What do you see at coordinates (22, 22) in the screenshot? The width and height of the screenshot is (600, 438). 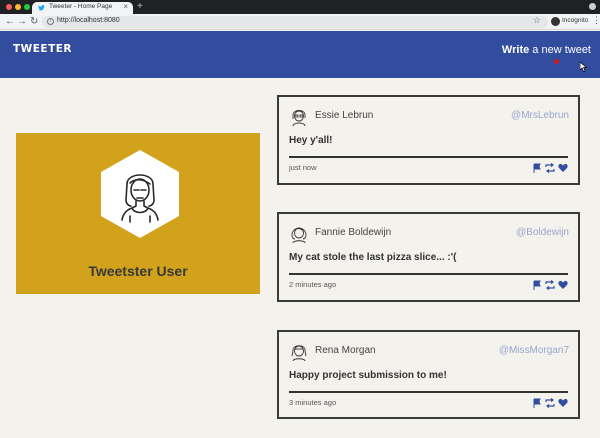 I see `forward-arrow-icon: →` at bounding box center [22, 22].